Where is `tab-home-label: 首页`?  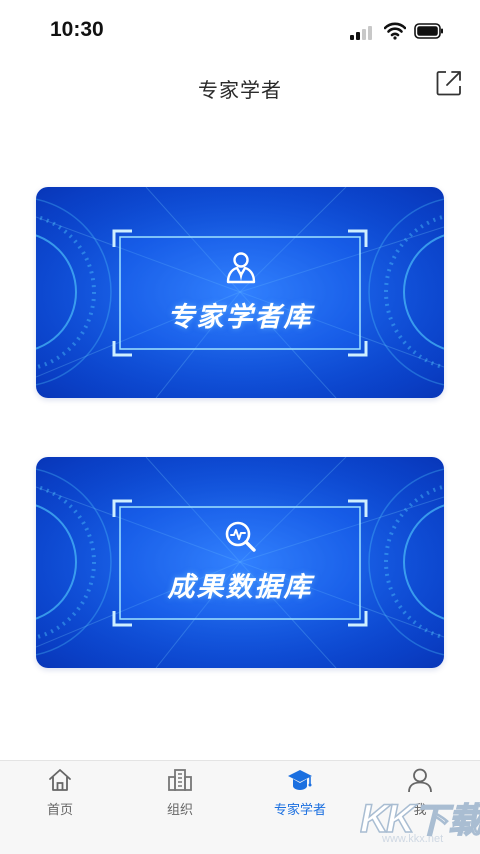 tab-home-label: 首页 is located at coordinates (59, 810).